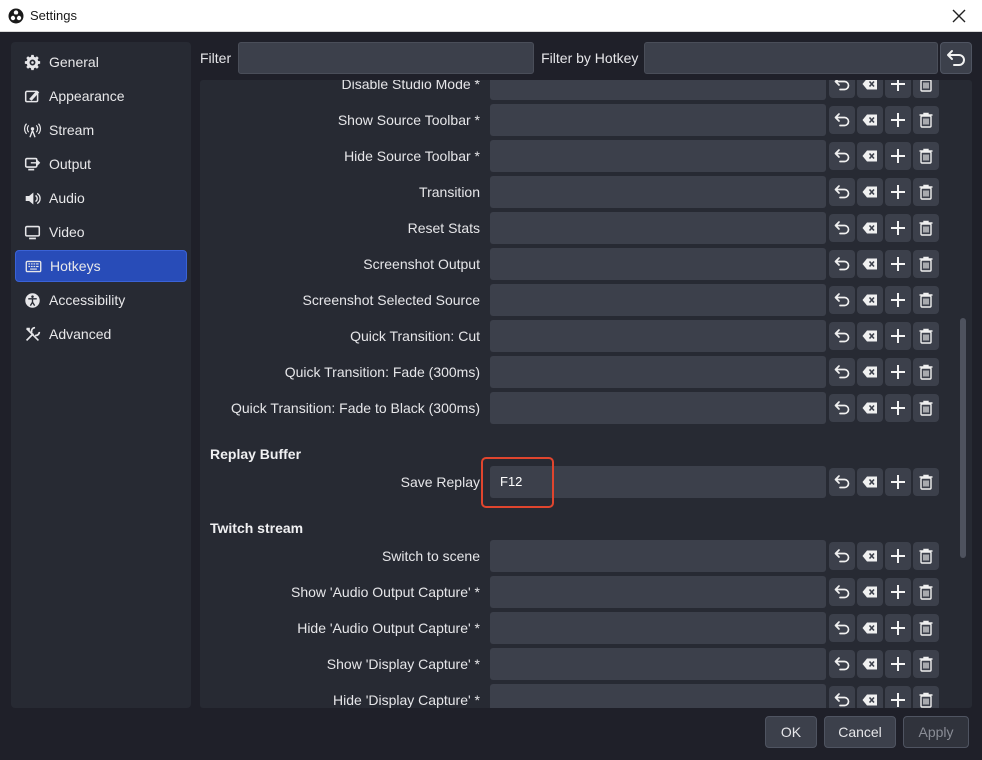 This screenshot has height=760, width=982. What do you see at coordinates (101, 232) in the screenshot?
I see `sidebar-item-video: Video` at bounding box center [101, 232].